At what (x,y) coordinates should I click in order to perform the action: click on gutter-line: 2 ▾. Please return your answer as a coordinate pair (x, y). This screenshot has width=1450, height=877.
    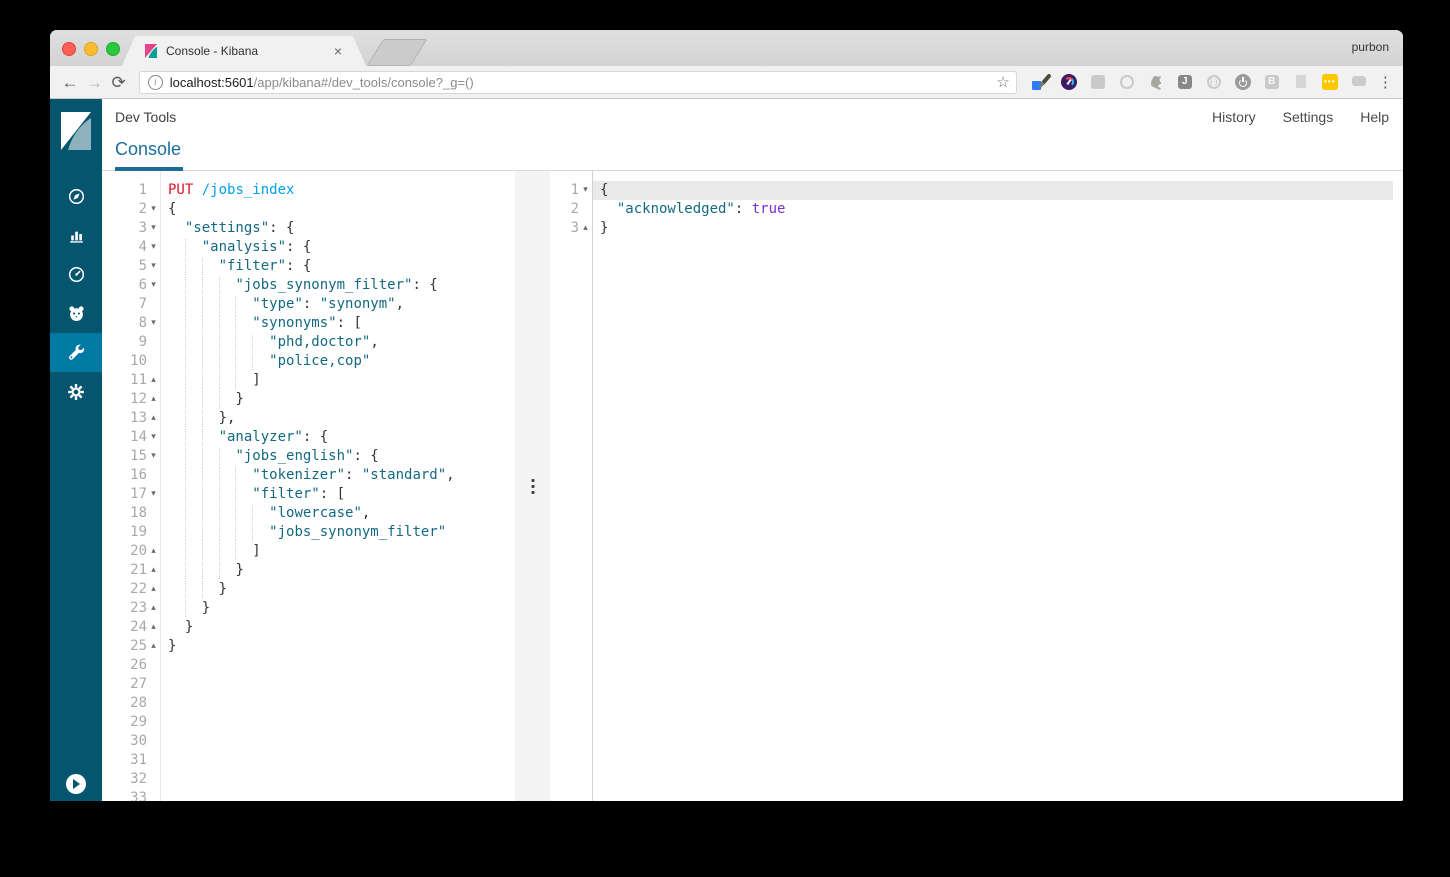
    Looking at the image, I should click on (131, 209).